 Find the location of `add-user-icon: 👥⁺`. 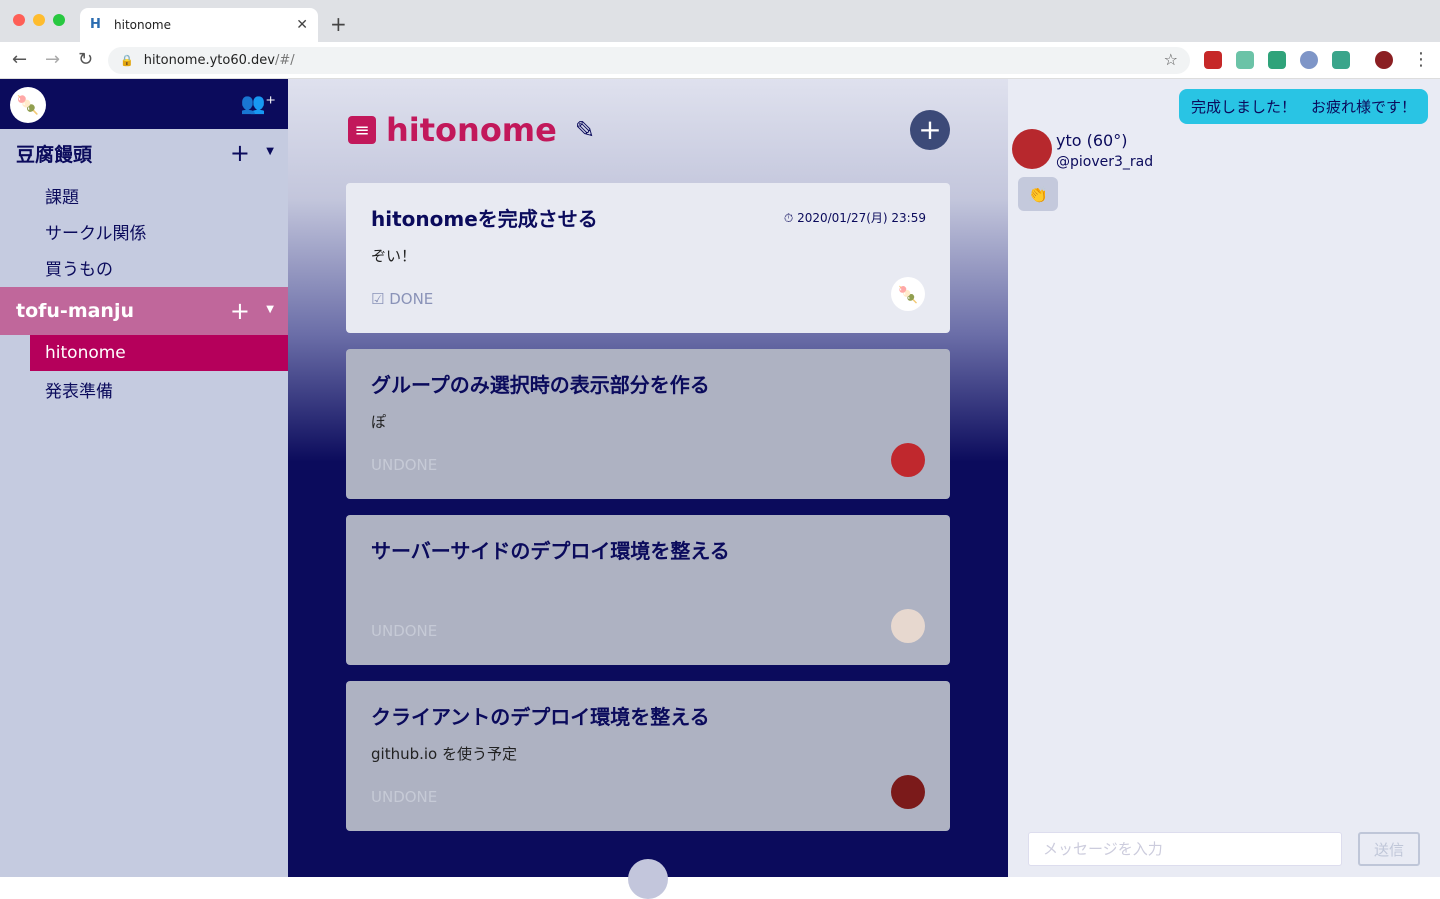

add-user-icon: 👥⁺ is located at coordinates (258, 103).